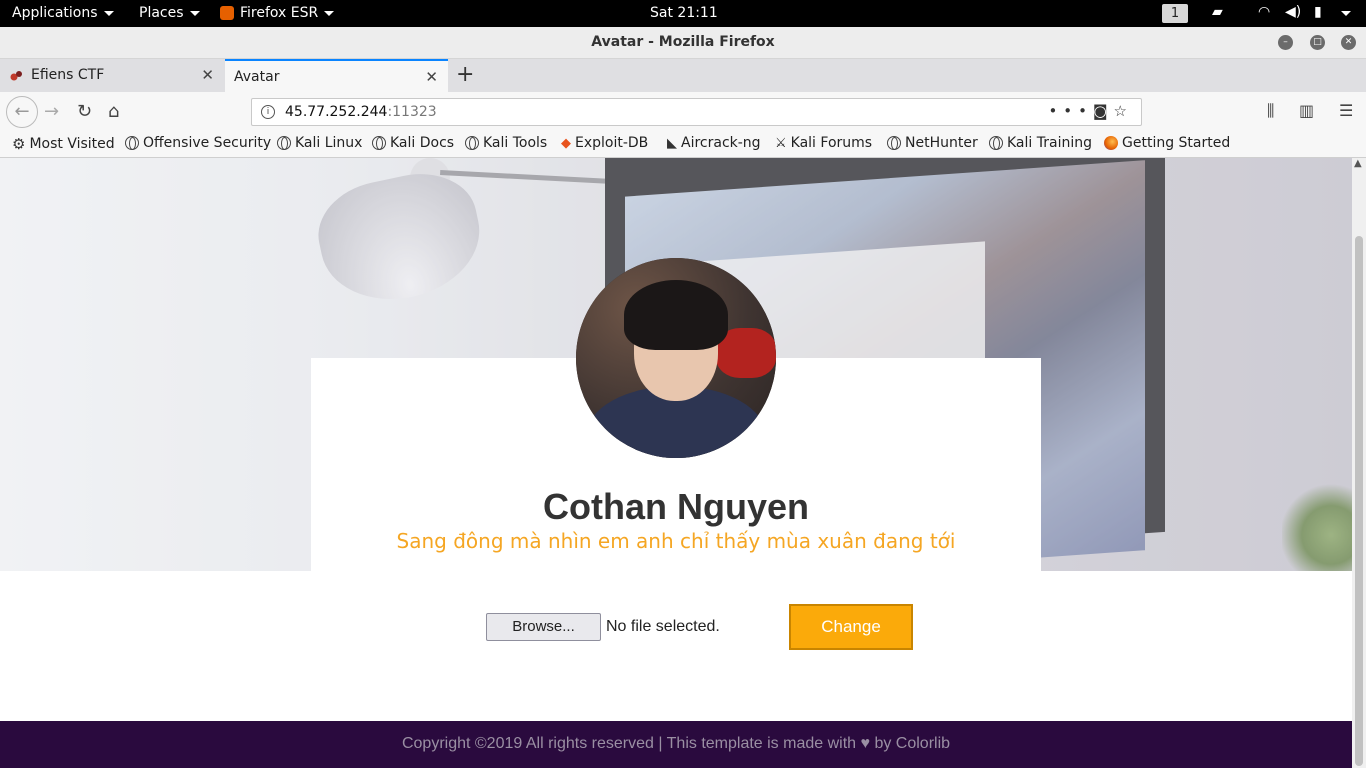 The height and width of the screenshot is (768, 1366). Describe the element at coordinates (268, 112) in the screenshot. I see `info-icon: i` at that location.